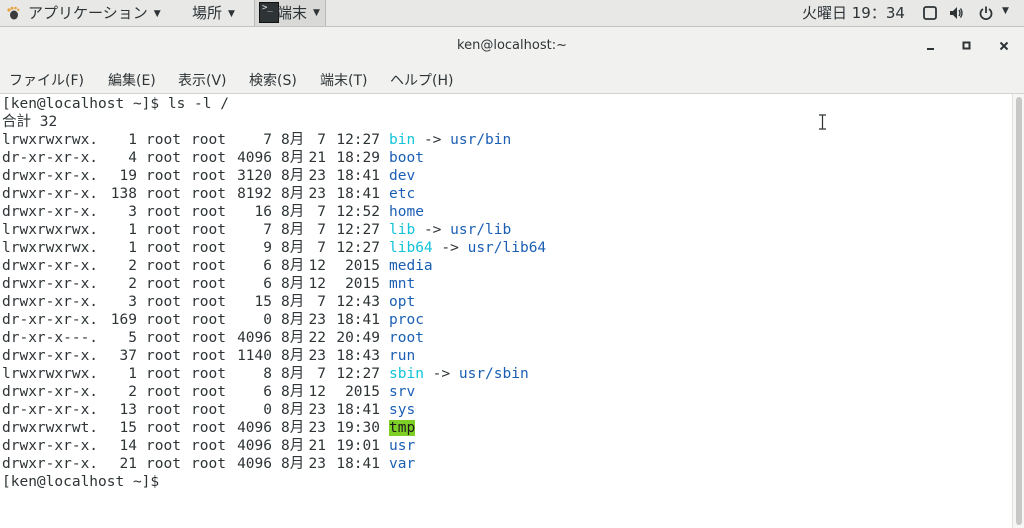 The height and width of the screenshot is (528, 1024). Describe the element at coordinates (290, 13) in the screenshot. I see `taskbar-terminal-button: >_ 端末 ▼` at that location.